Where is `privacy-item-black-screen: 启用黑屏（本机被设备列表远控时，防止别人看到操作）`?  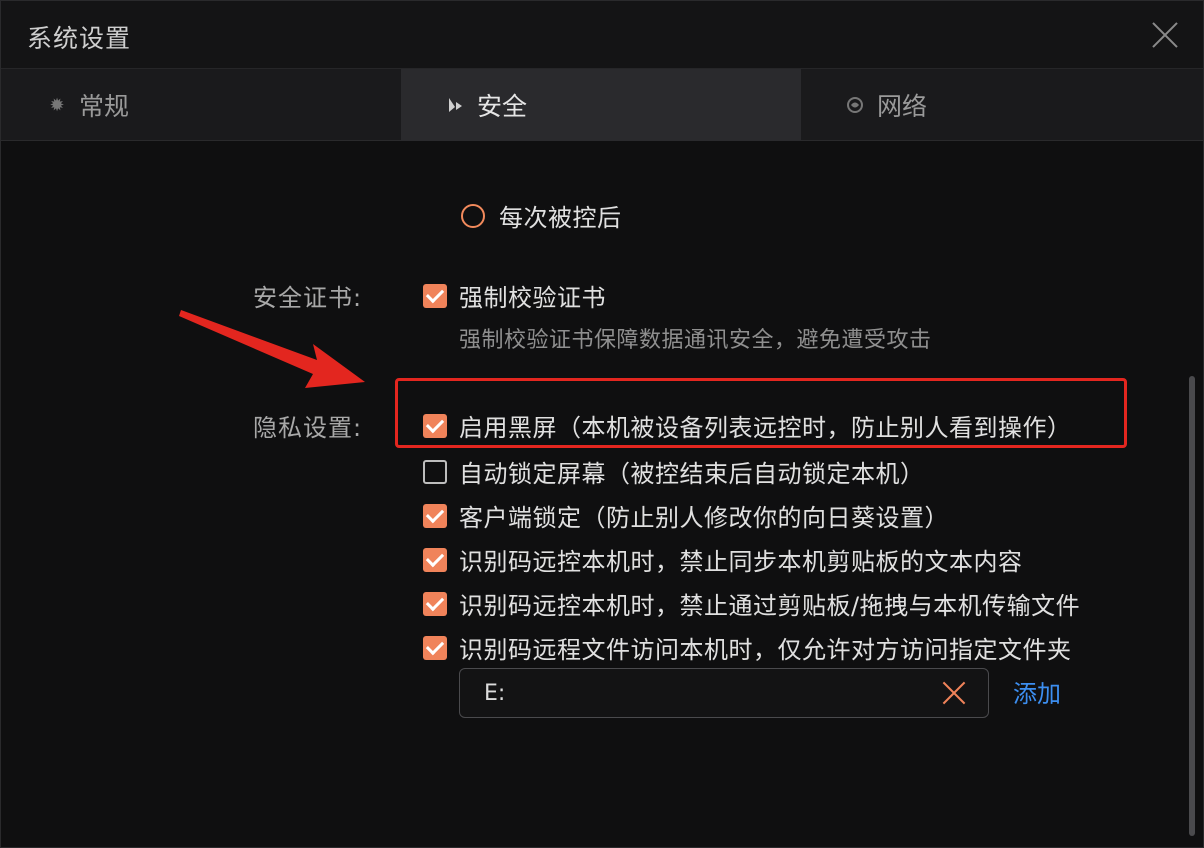 privacy-item-black-screen: 启用黑屏（本机被设备列表远控时，防止别人看到操作） is located at coordinates (747, 425).